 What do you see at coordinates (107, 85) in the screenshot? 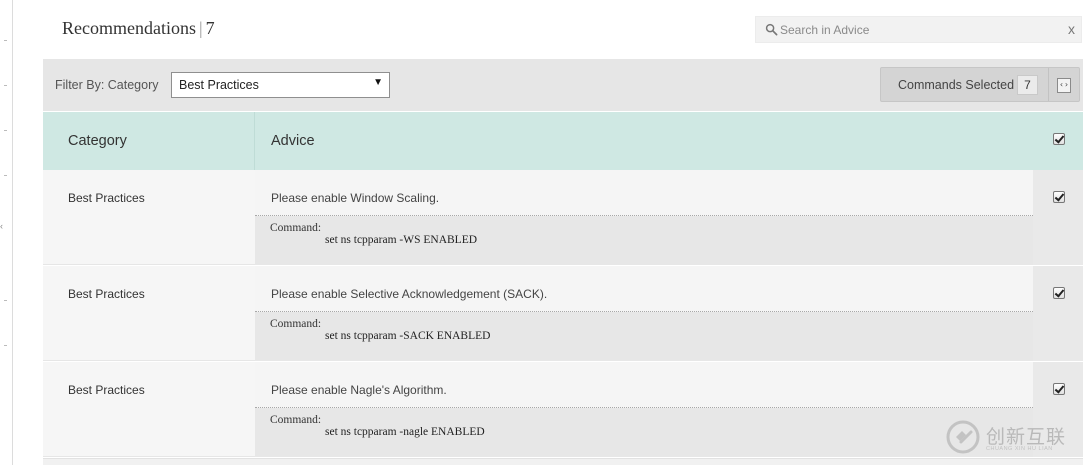
I see `filter-label: Filter By: Category` at bounding box center [107, 85].